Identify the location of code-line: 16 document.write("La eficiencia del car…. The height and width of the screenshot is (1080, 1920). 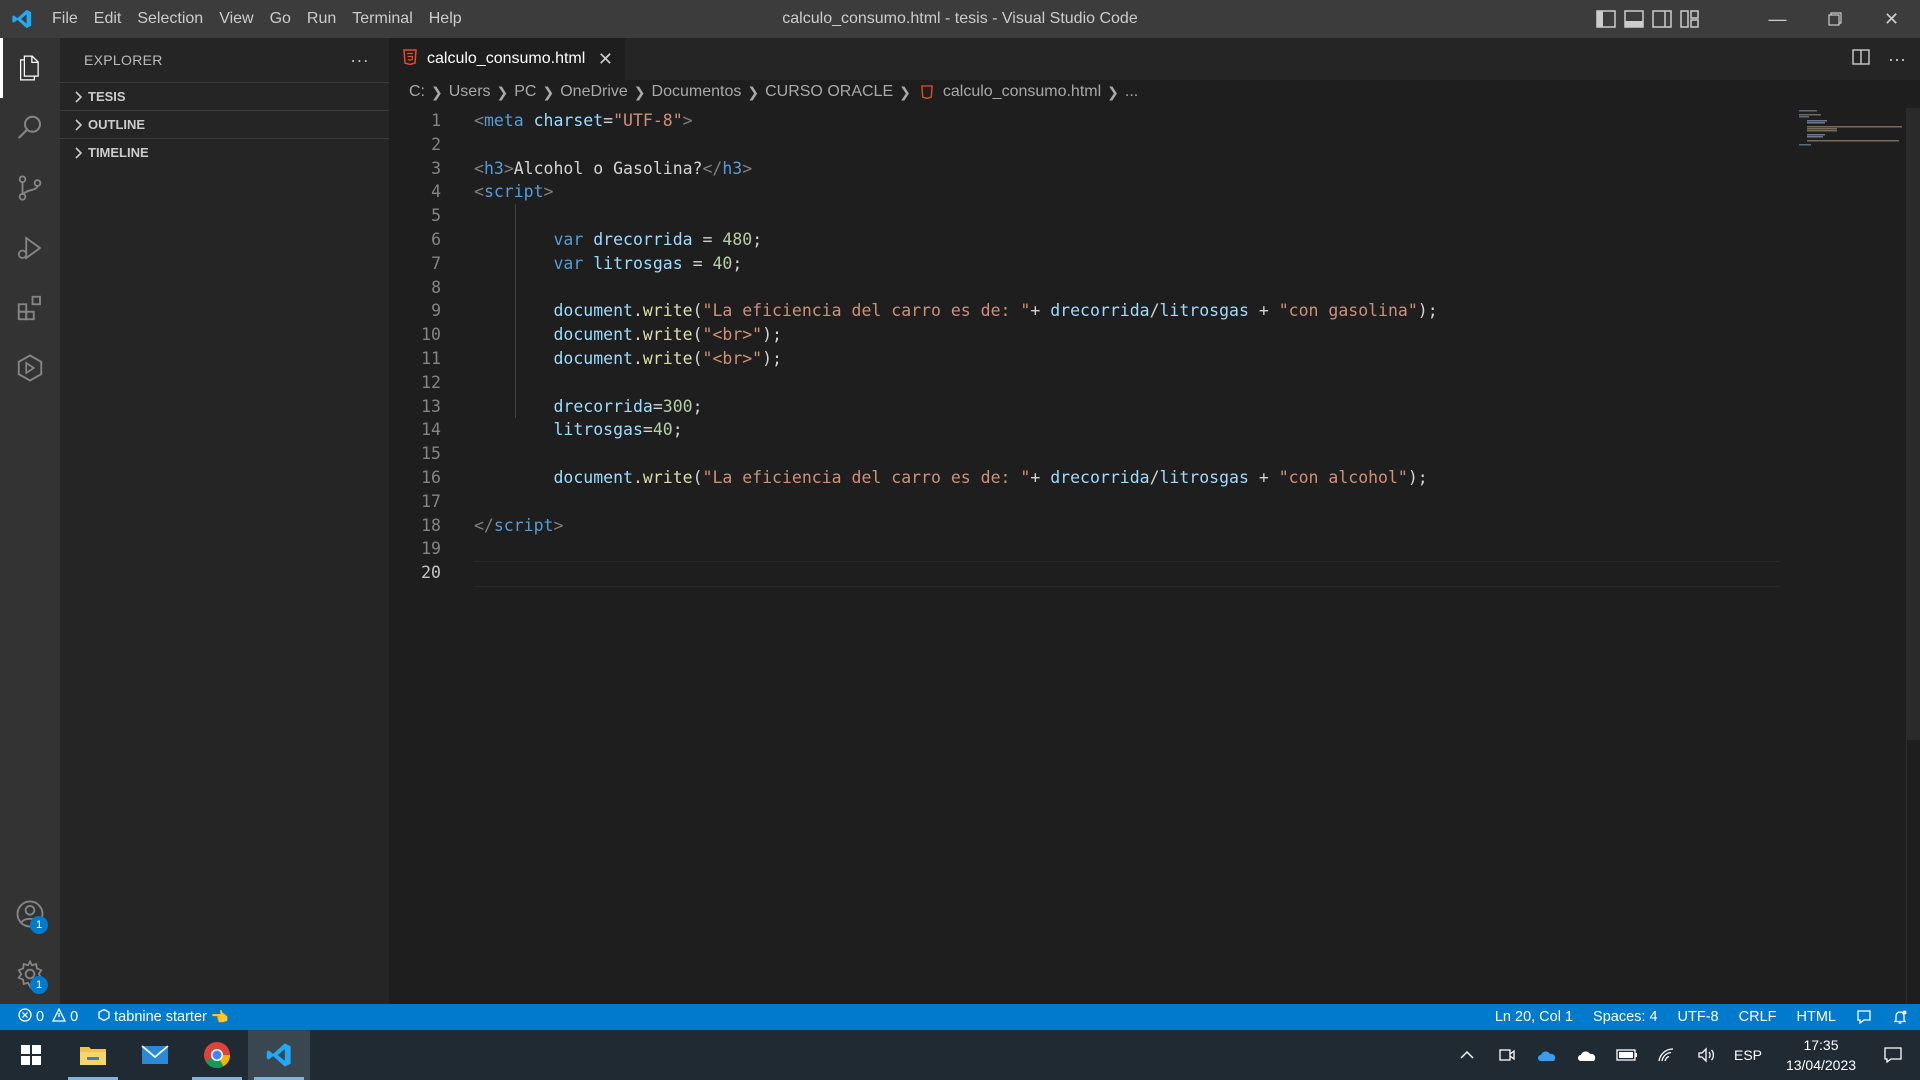
(1154, 478).